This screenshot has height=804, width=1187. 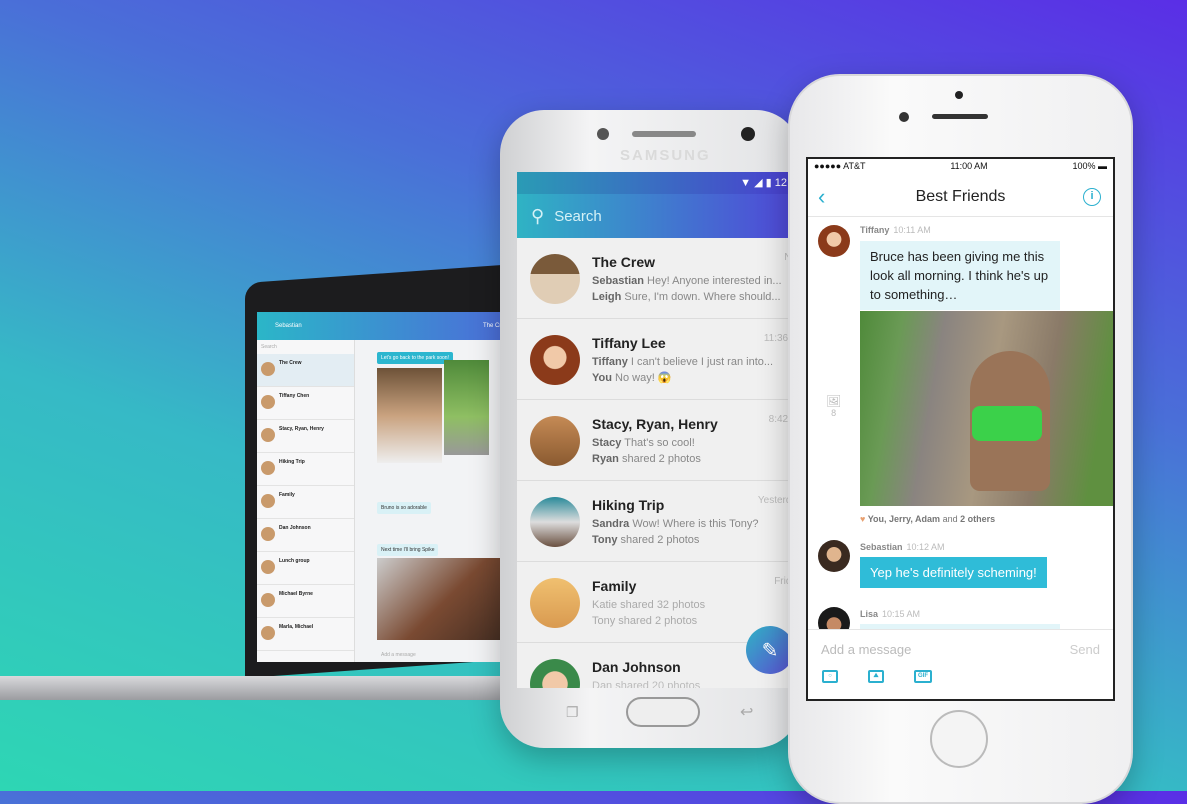 What do you see at coordinates (1085, 649) in the screenshot?
I see `send-button: Send` at bounding box center [1085, 649].